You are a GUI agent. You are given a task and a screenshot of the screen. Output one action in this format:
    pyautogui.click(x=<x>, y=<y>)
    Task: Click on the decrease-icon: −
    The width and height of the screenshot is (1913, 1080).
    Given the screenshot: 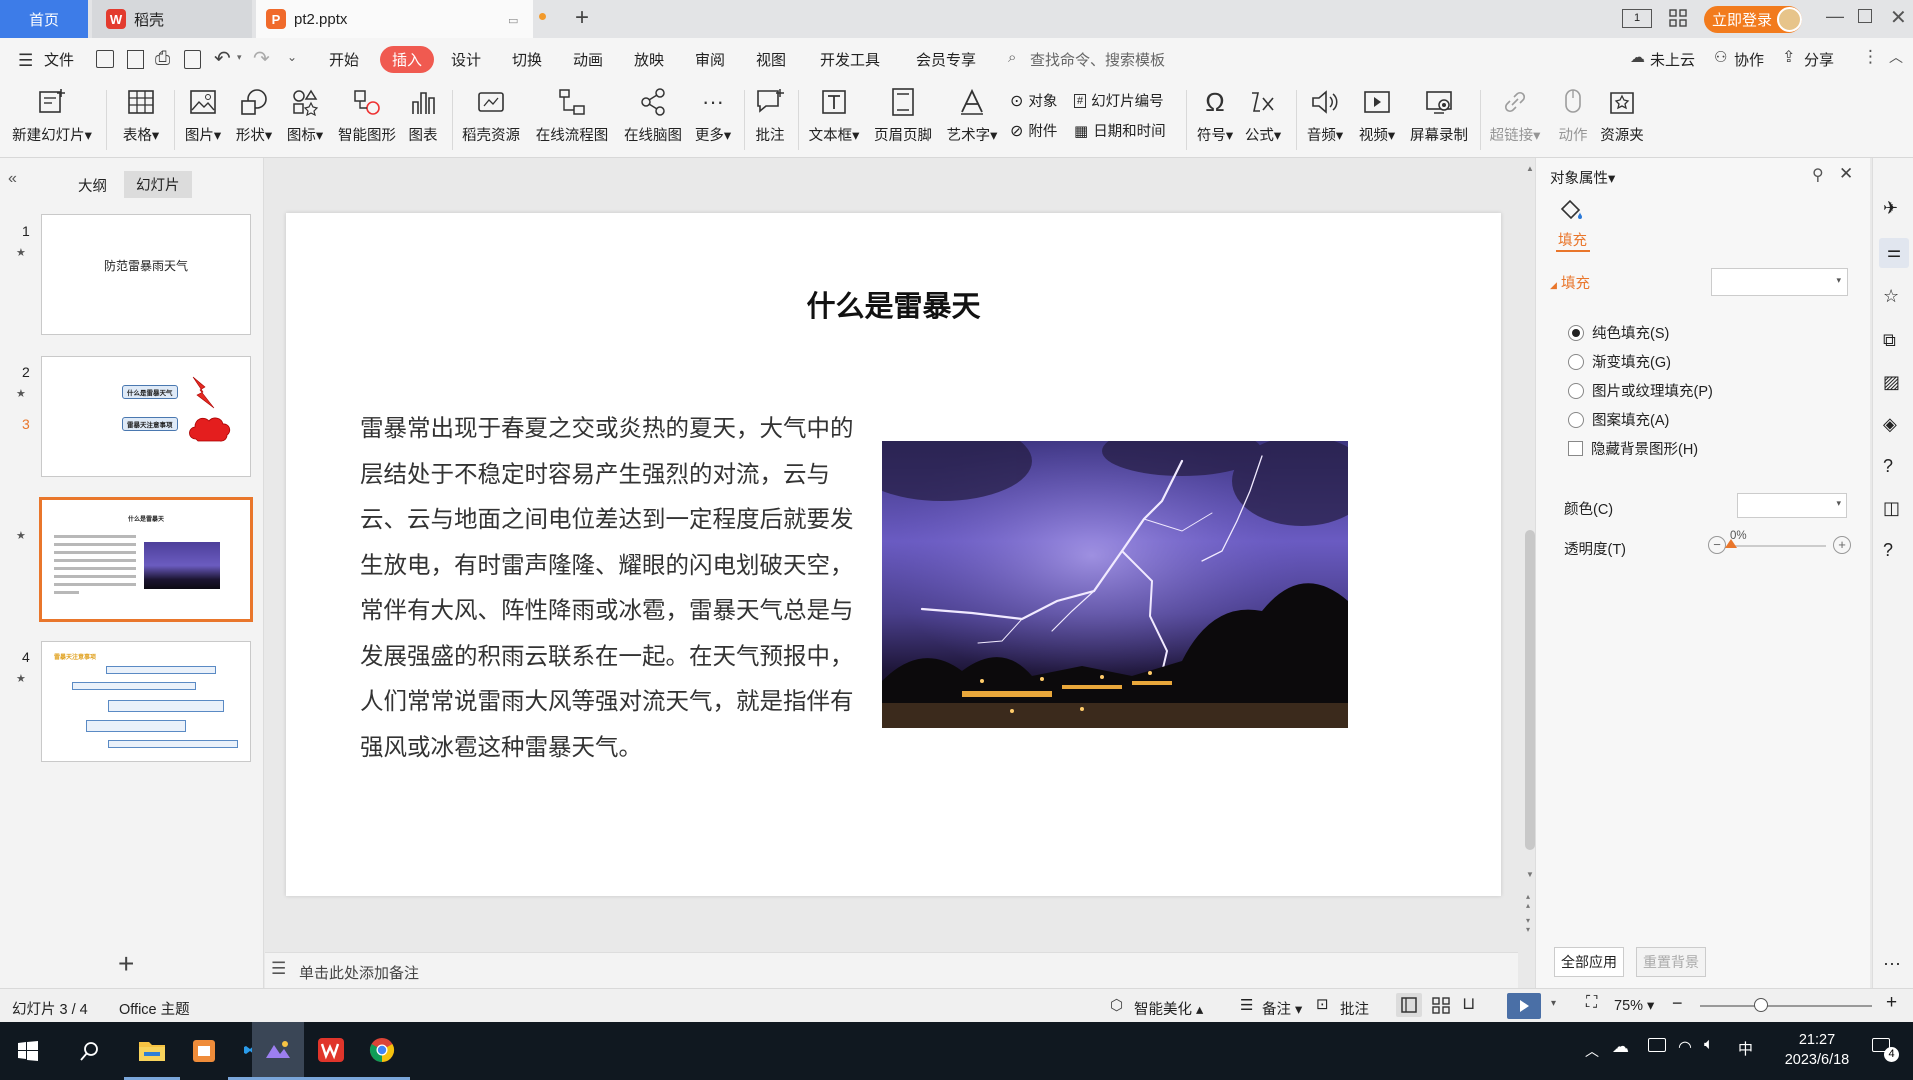 What is the action you would take?
    pyautogui.click(x=1717, y=545)
    